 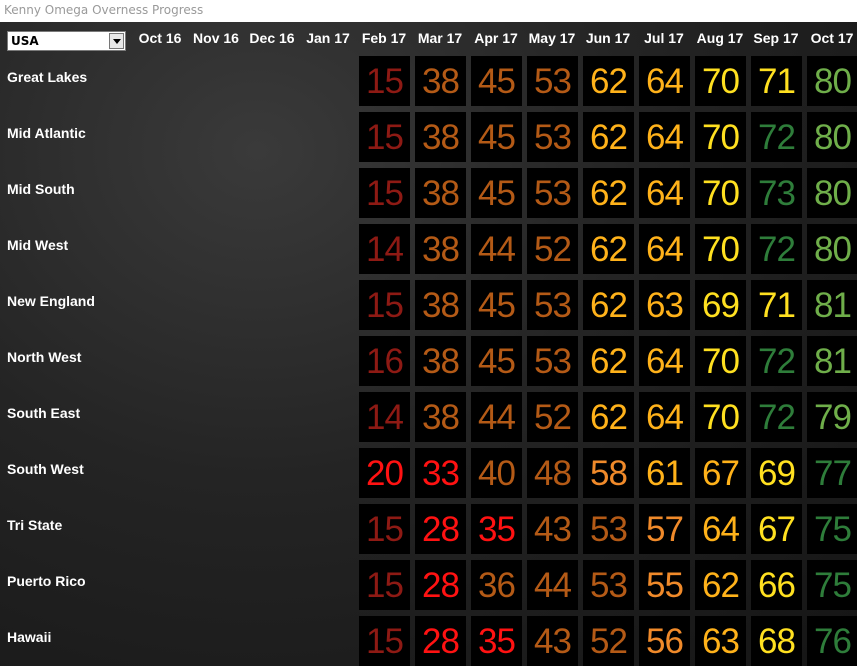 What do you see at coordinates (776, 81) in the screenshot?
I see `progress-value-cell: 71` at bounding box center [776, 81].